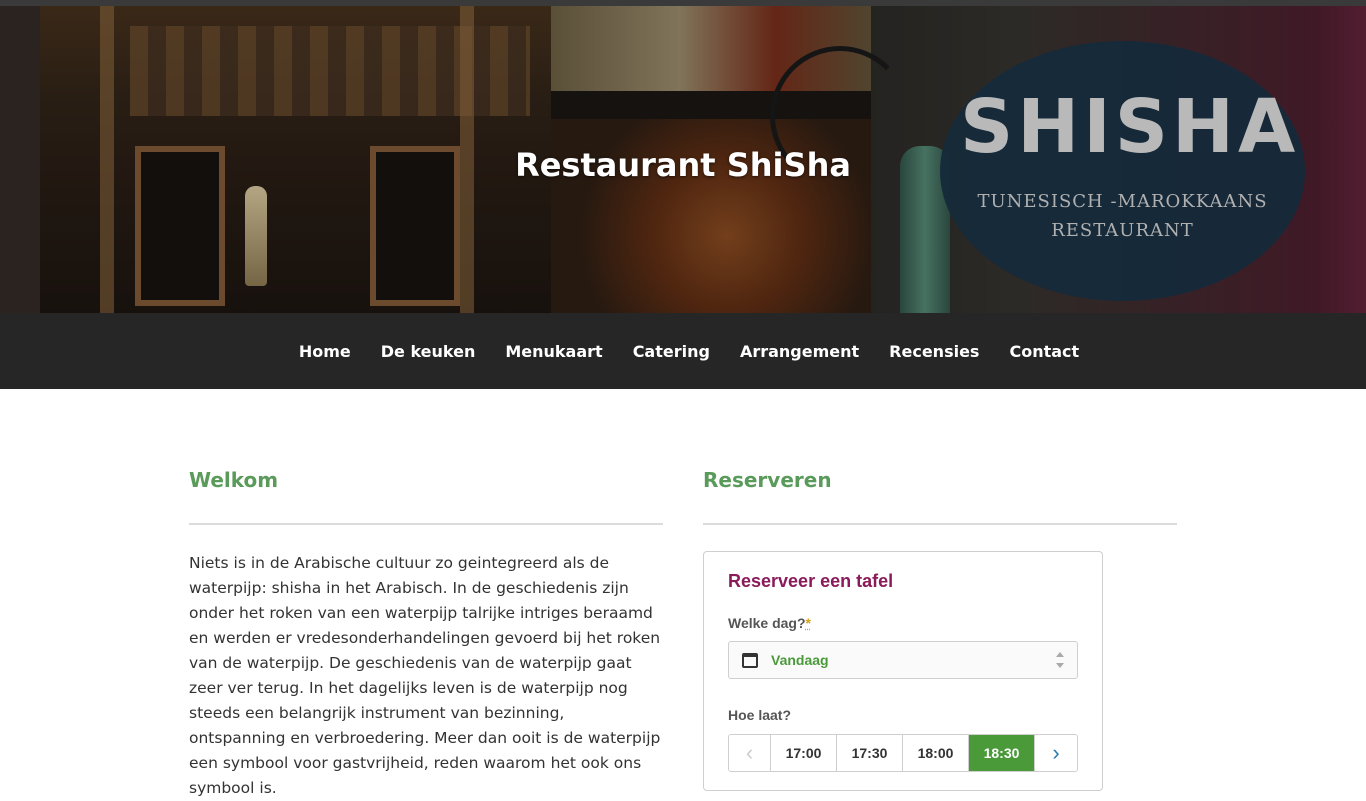 Image resolution: width=1366 pixels, height=801 pixels. I want to click on time-label: Hoe laat?, so click(760, 715).